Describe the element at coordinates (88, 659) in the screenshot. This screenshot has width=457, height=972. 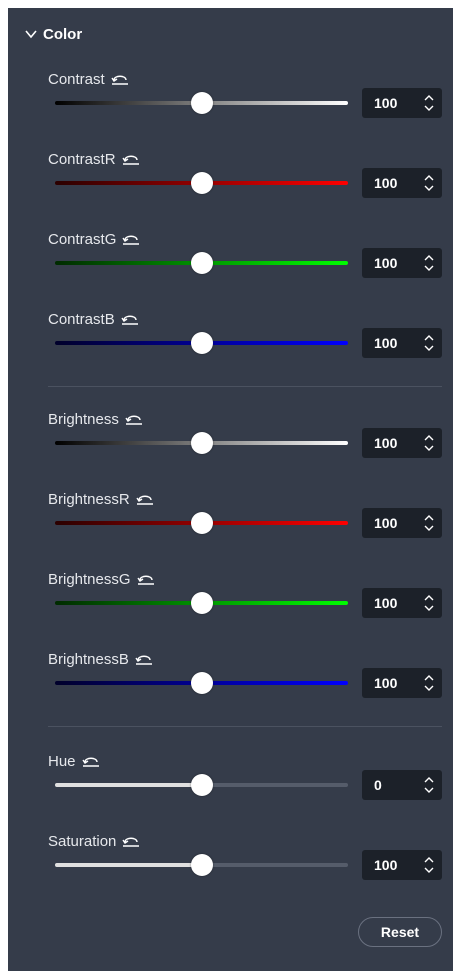
I see `slider-label: BrightnessB` at that location.